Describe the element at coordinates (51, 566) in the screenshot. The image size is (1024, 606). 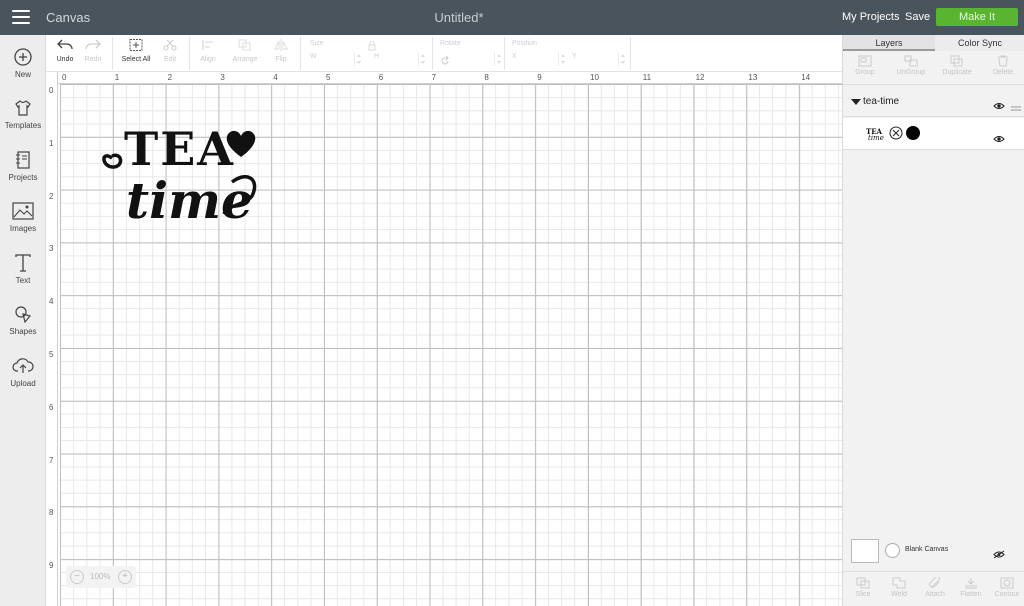
I see `ruler-left-number: 9` at that location.